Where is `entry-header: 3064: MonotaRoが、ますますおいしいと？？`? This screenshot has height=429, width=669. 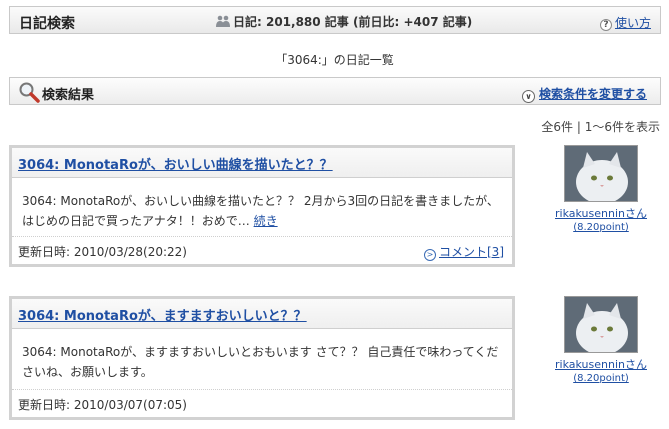 entry-header: 3064: MonotaRoが、ますますおいしいと？？ is located at coordinates (262, 314).